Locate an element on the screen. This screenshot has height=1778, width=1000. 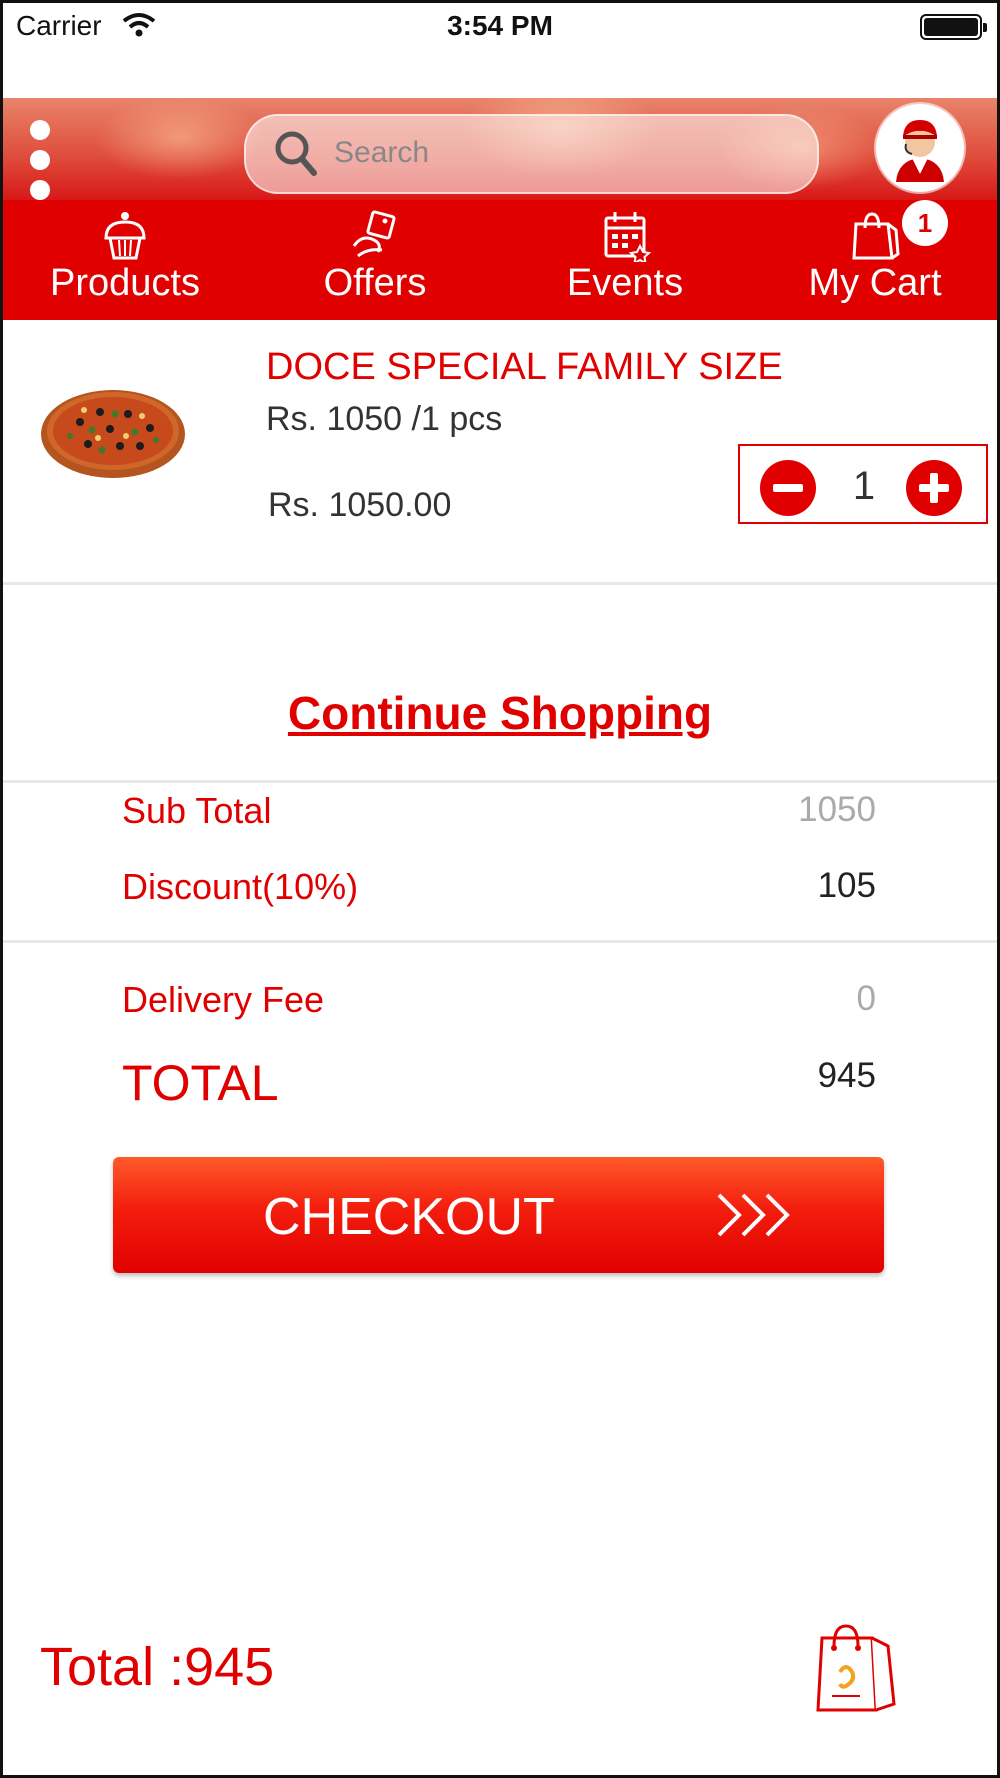
cart-count-badge: 1 is located at coordinates (925, 223).